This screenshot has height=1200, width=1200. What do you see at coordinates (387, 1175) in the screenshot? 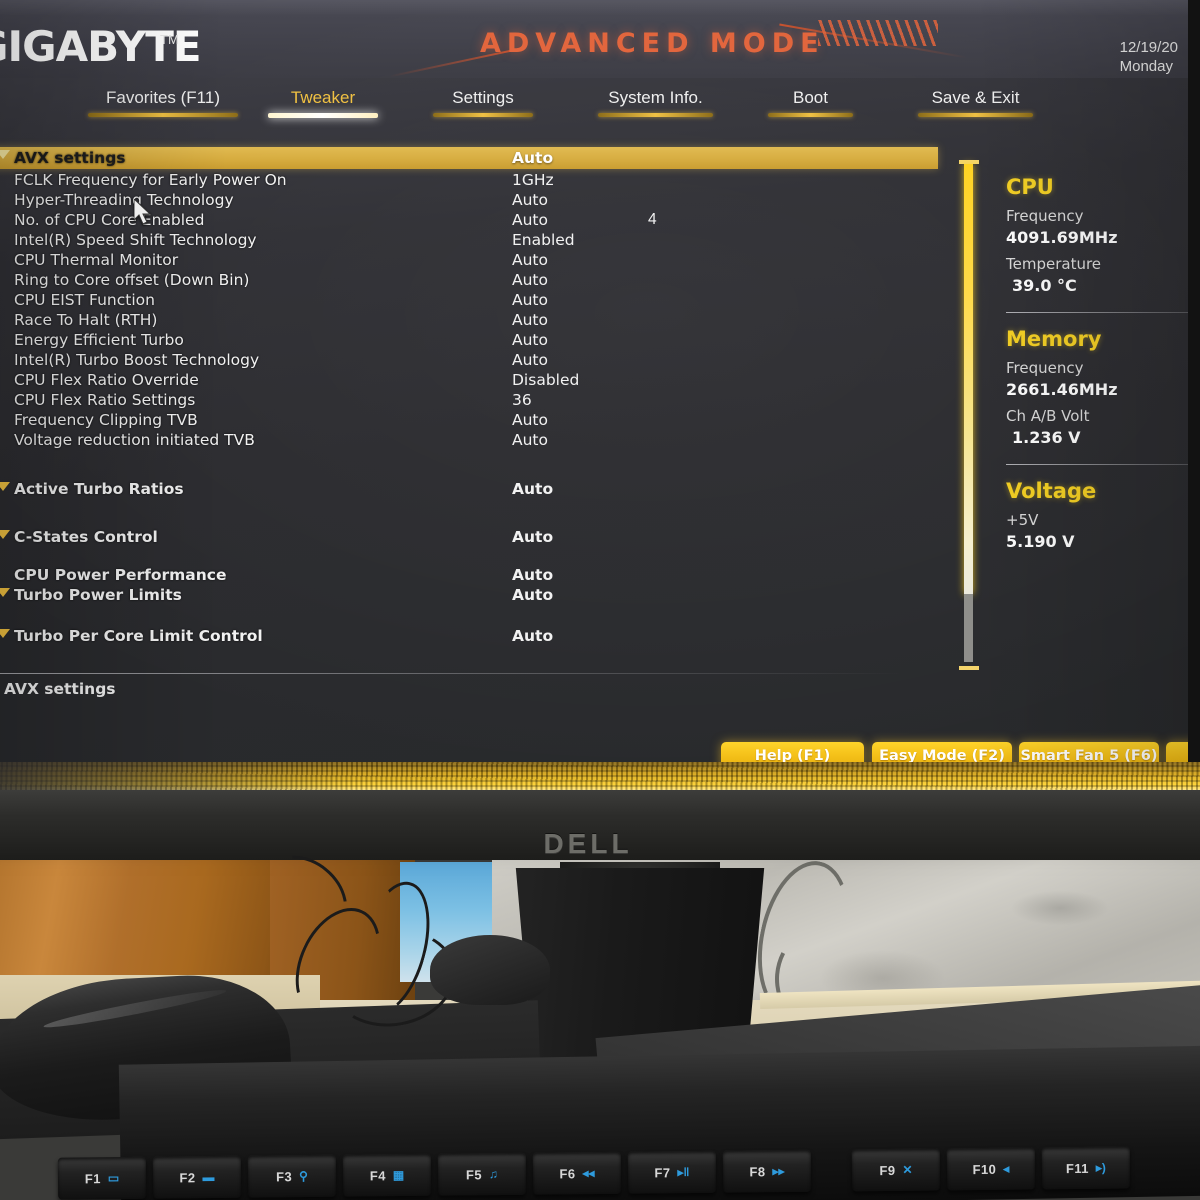
I see `keyboard-key-f4: F4 ▦` at bounding box center [387, 1175].